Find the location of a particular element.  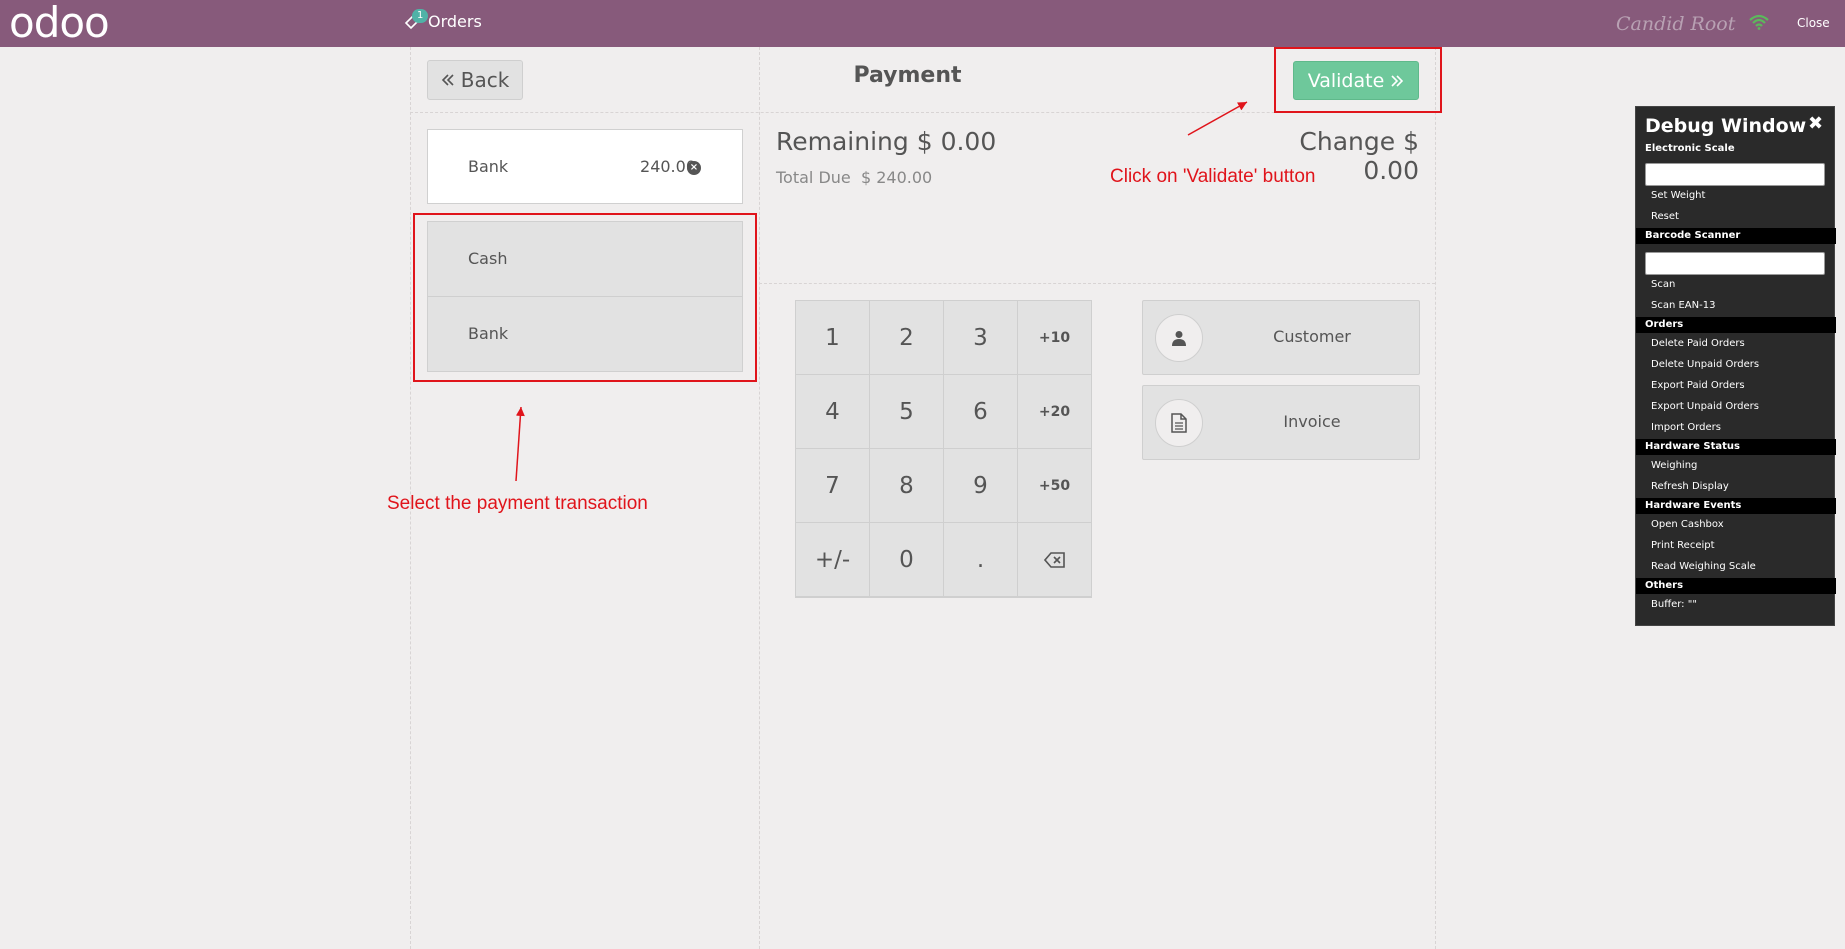

numpad-key-8: 8 is located at coordinates (907, 486).